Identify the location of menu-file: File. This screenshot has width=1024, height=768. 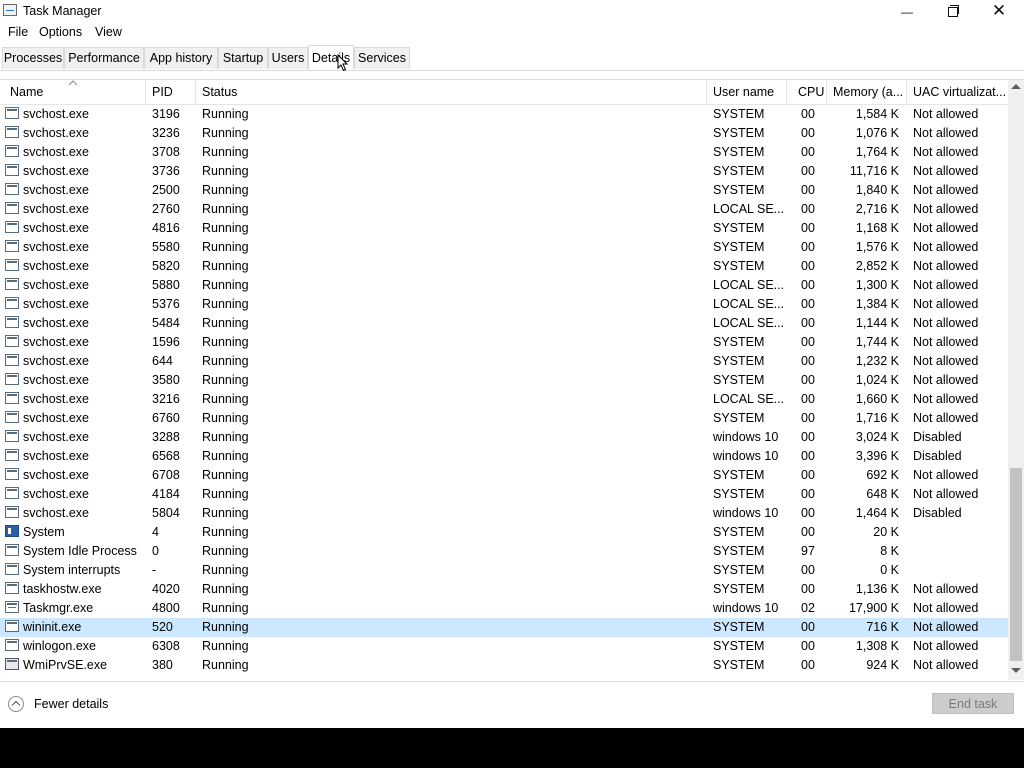
(18, 32).